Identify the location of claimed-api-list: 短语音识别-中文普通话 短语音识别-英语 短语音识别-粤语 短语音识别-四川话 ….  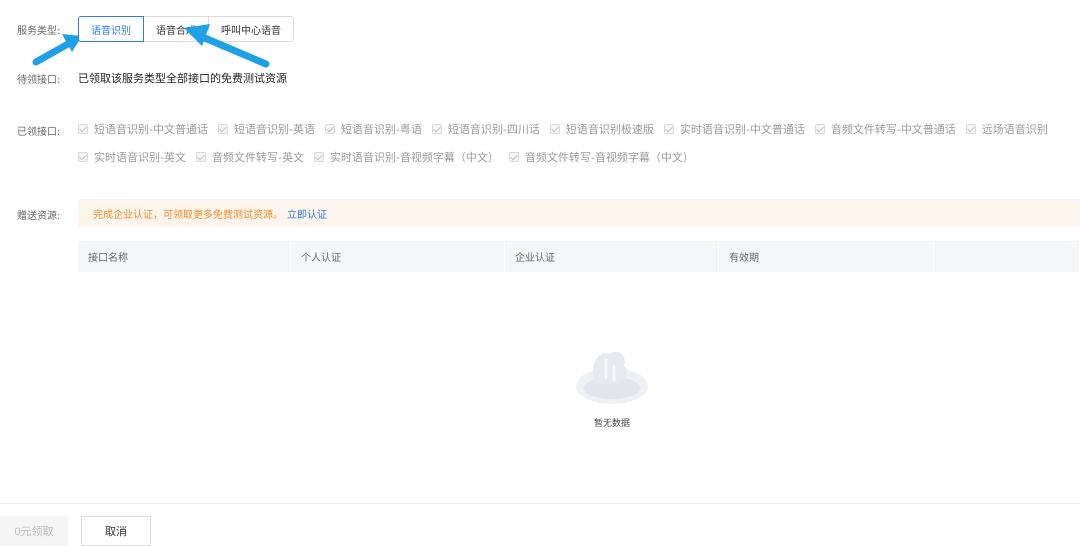
(579, 148).